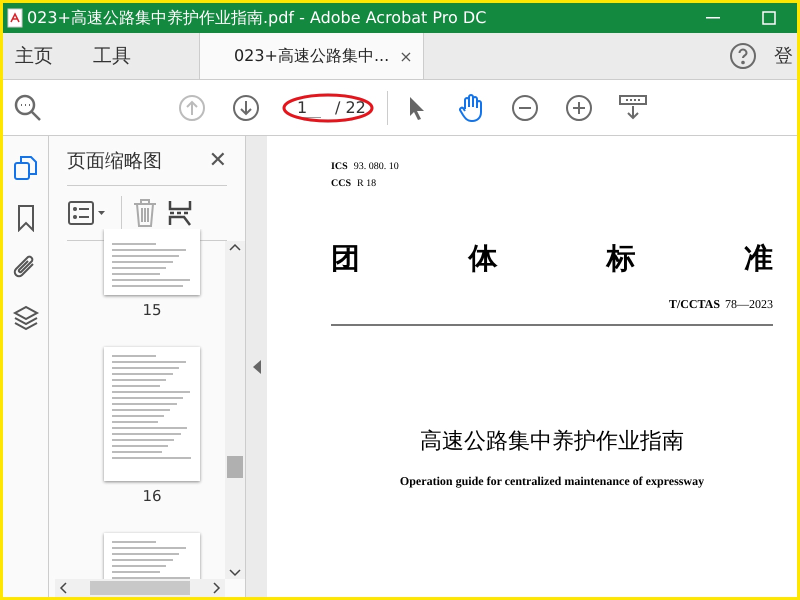  What do you see at coordinates (341, 183) in the screenshot?
I see `classification-label: CCS` at bounding box center [341, 183].